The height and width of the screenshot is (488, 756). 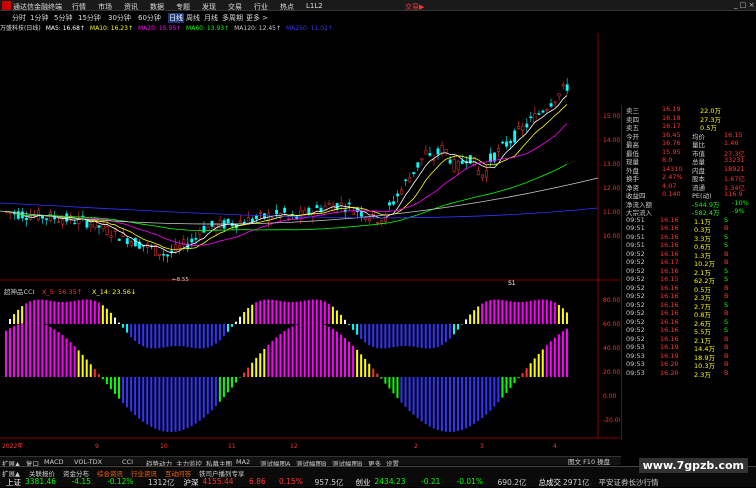 I want to click on quote-row: 09:5216.1562.2万S, so click(x=689, y=279).